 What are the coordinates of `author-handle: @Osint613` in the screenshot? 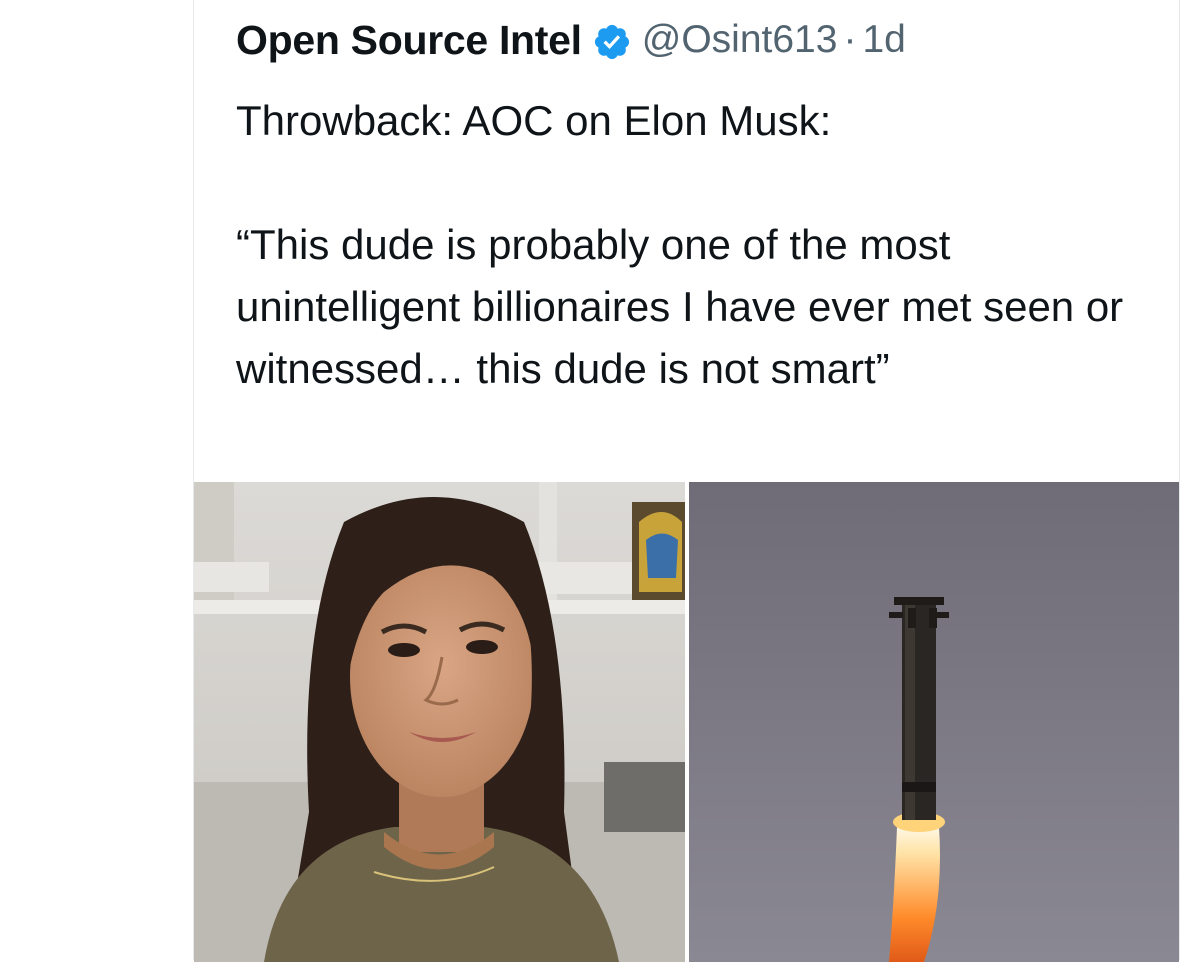 It's located at (740, 40).